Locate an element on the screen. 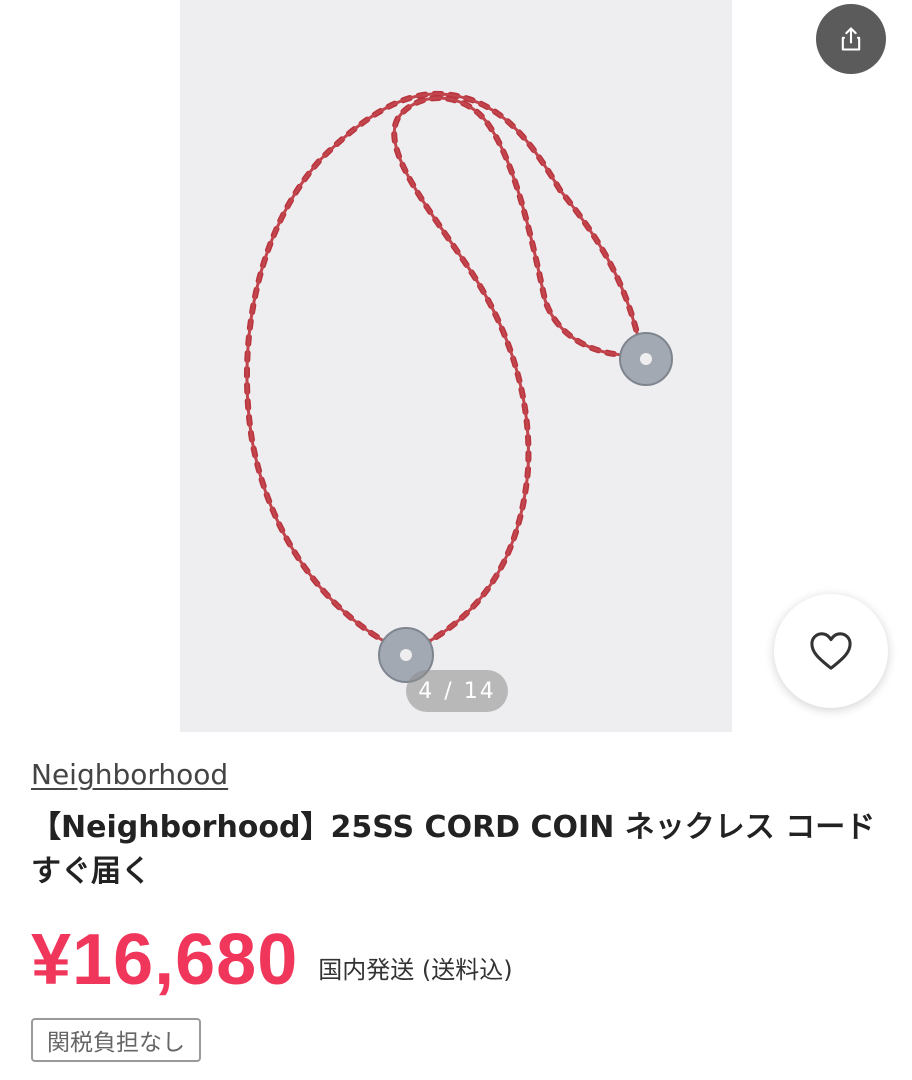  duty-free-tag: 関税負担なし is located at coordinates (116, 1040).